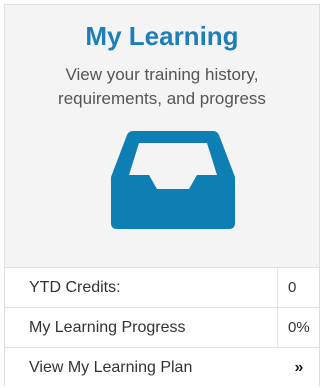  What do you see at coordinates (173, 180) in the screenshot?
I see `inbox-tray-icon` at bounding box center [173, 180].